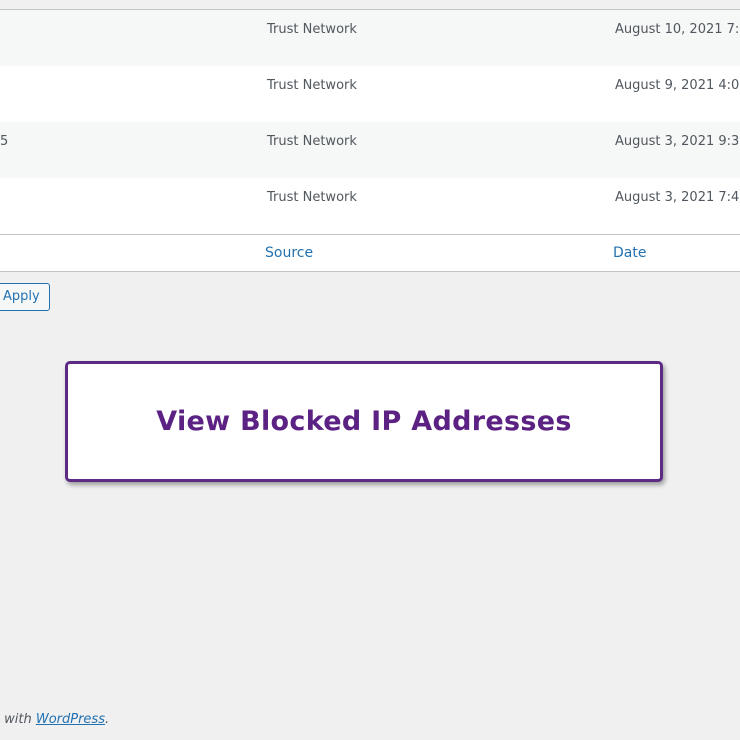 This screenshot has width=740, height=740. I want to click on date-cell: August 10, 2021 7:51 p, so click(677, 29).